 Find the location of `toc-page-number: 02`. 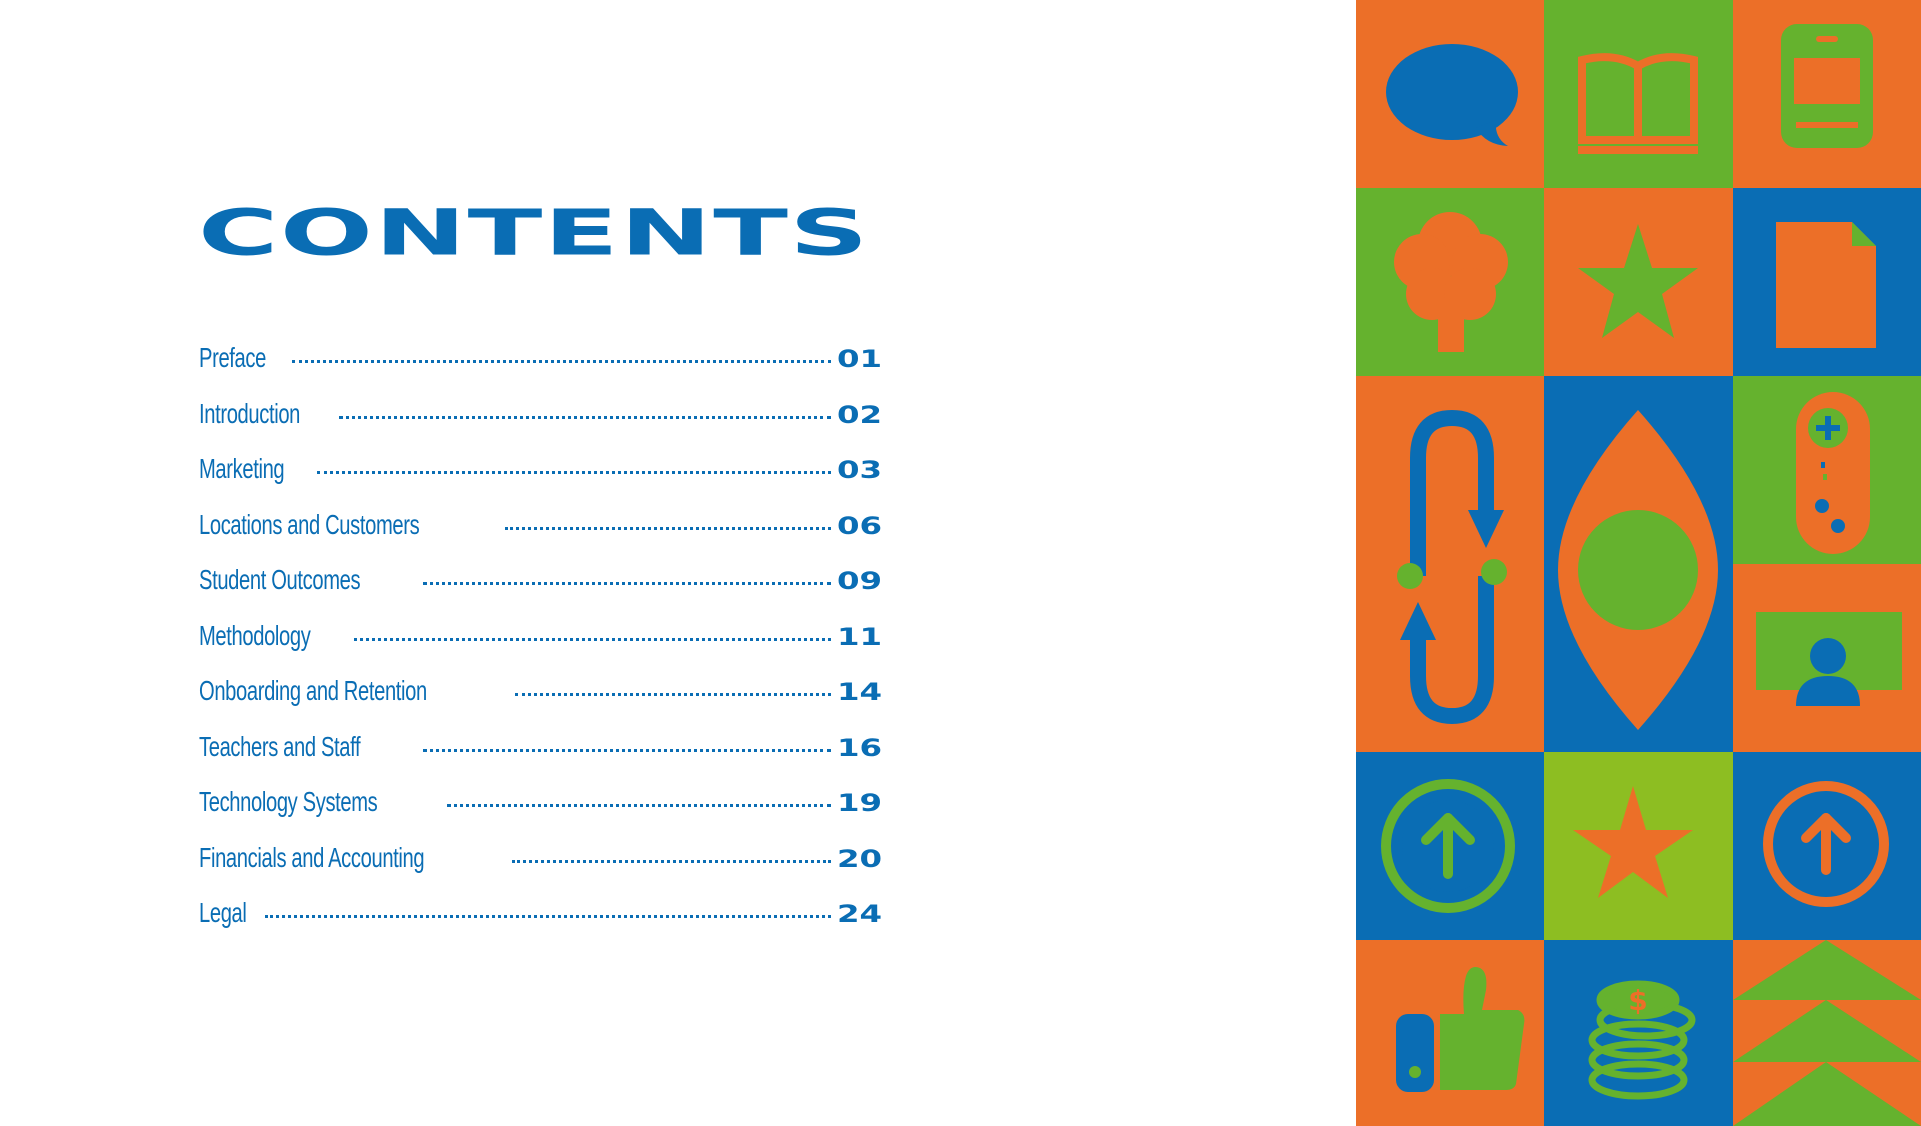

toc-page-number: 02 is located at coordinates (860, 414).